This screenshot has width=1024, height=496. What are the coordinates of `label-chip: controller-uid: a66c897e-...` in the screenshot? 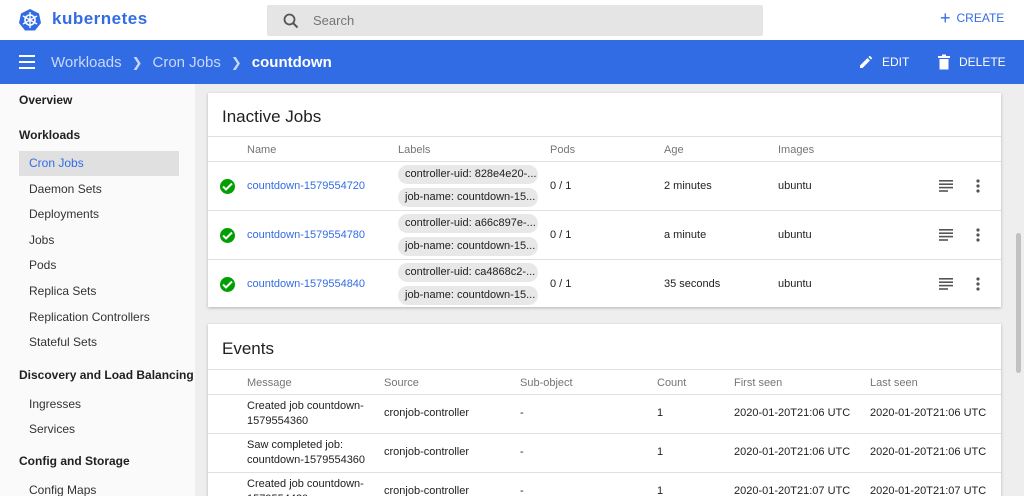 It's located at (468, 223).